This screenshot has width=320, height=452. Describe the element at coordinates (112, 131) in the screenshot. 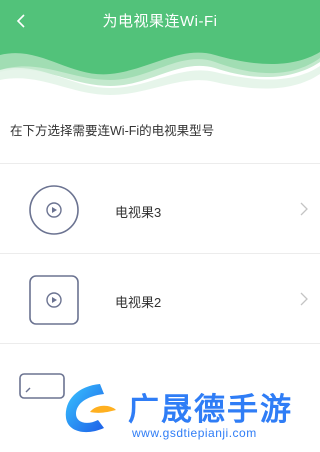

I see `instruction-text: 在下方选择需要连Wi-Fi的电视果型号` at that location.